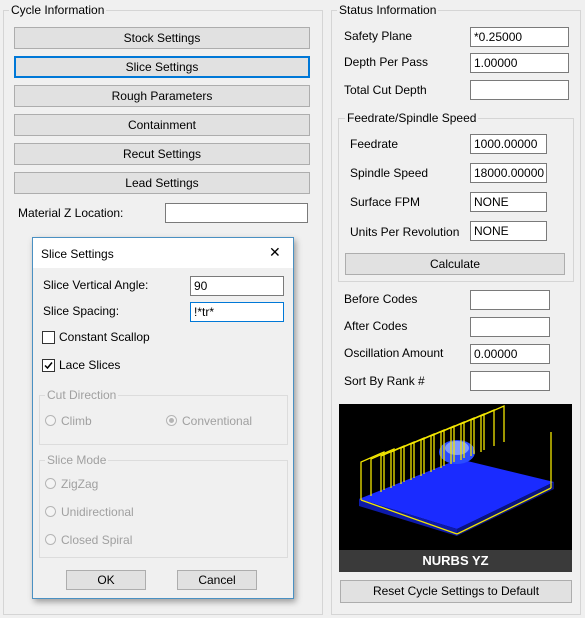  What do you see at coordinates (162, 96) in the screenshot?
I see `rough-parameters-button: Rough Parameters` at bounding box center [162, 96].